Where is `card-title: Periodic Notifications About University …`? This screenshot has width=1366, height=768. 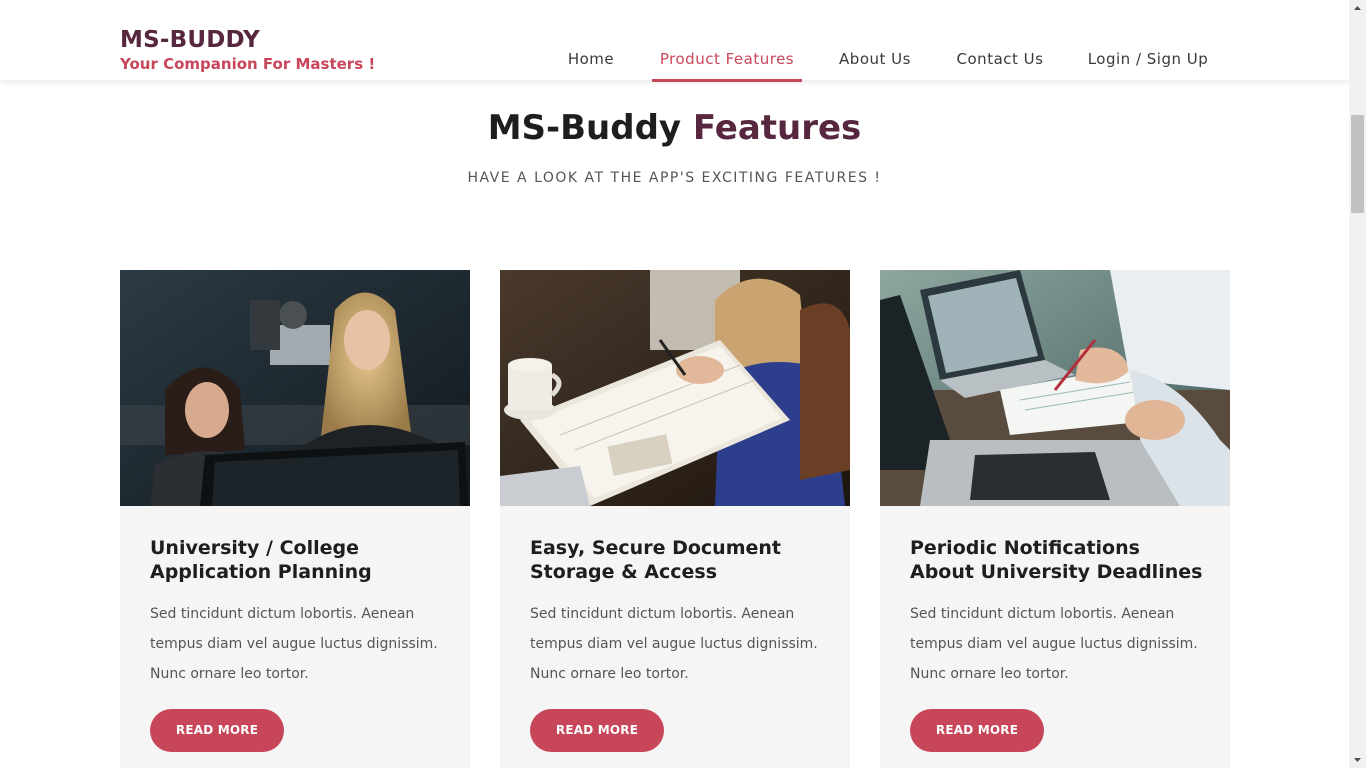
card-title: Periodic Notifications About University … is located at coordinates (1056, 560).